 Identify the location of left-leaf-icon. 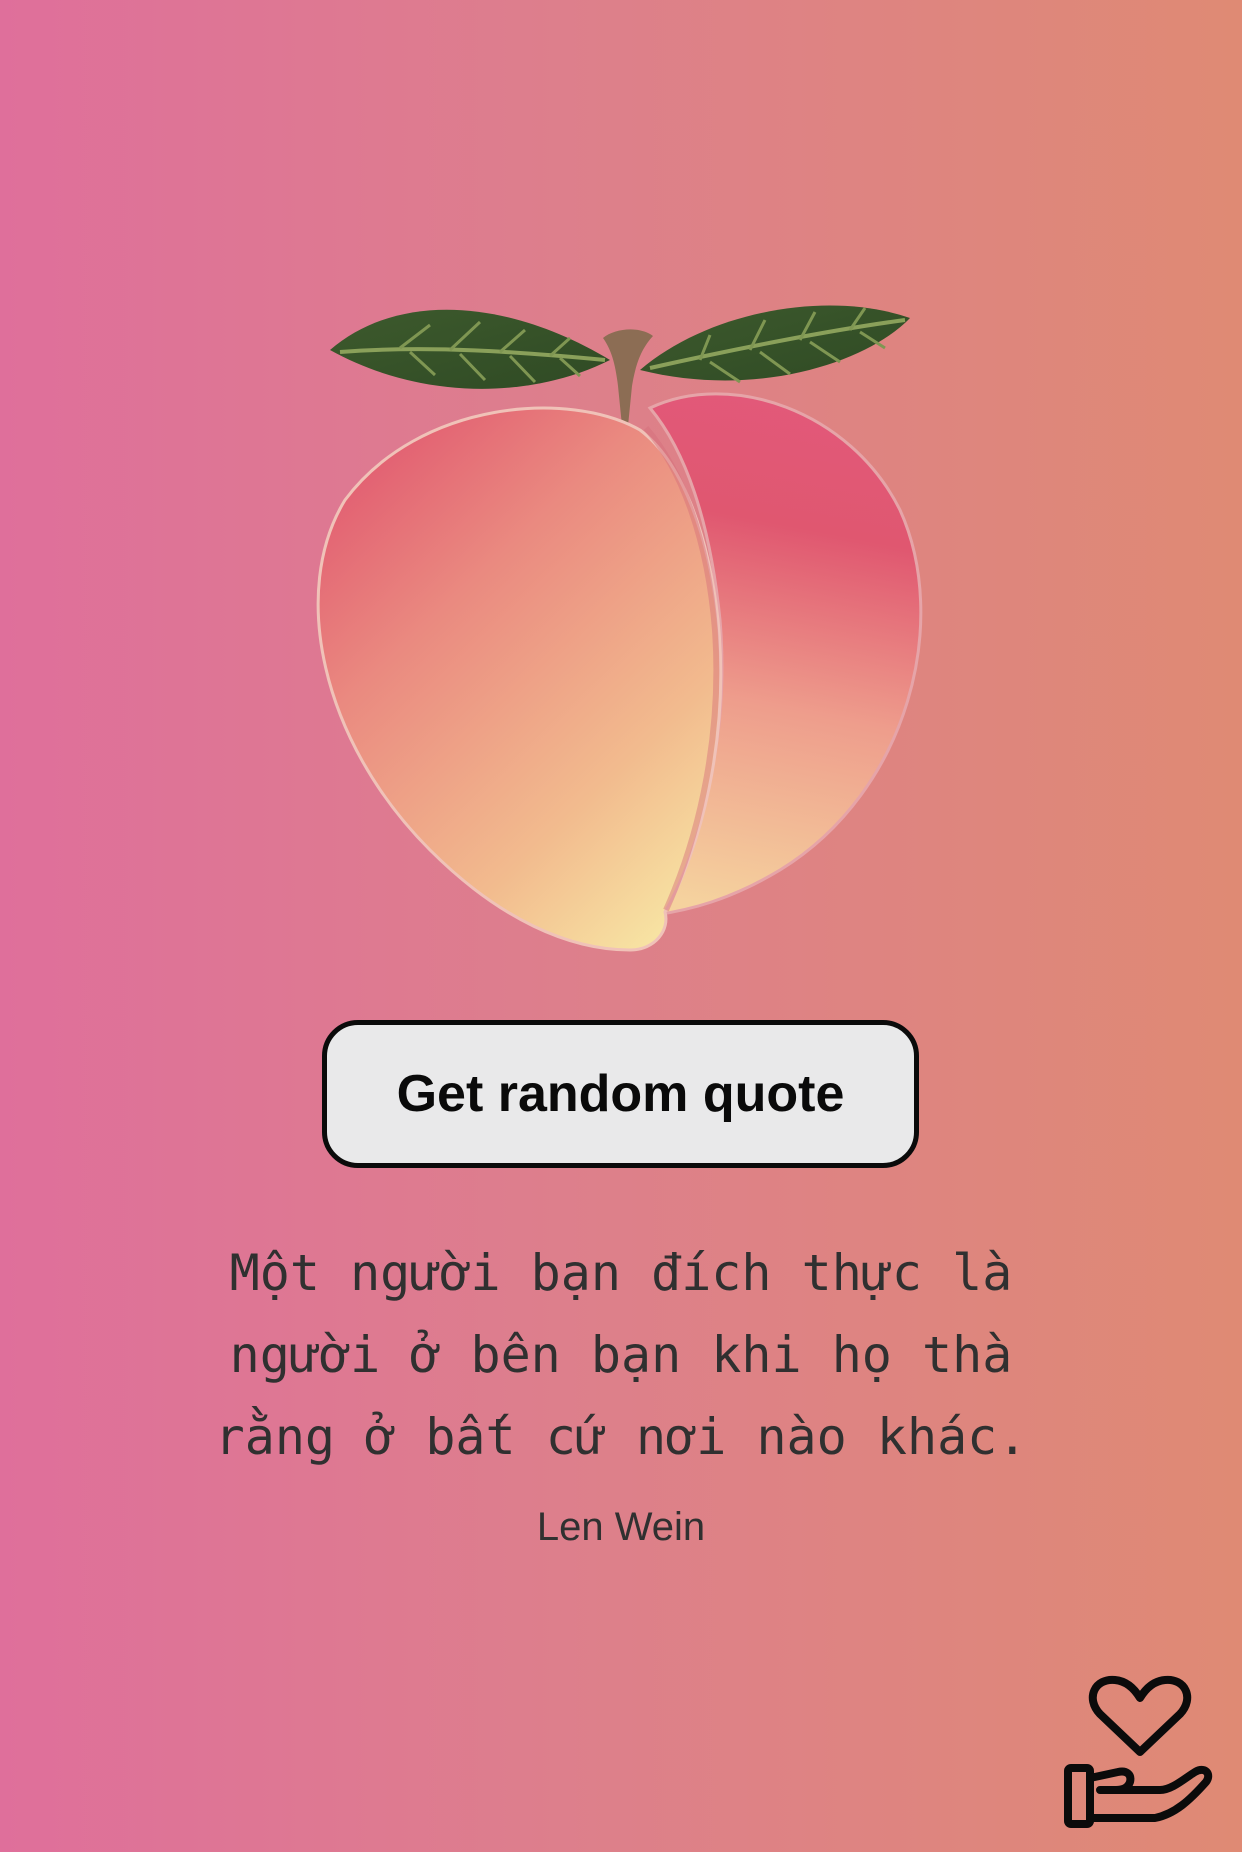
(470, 349).